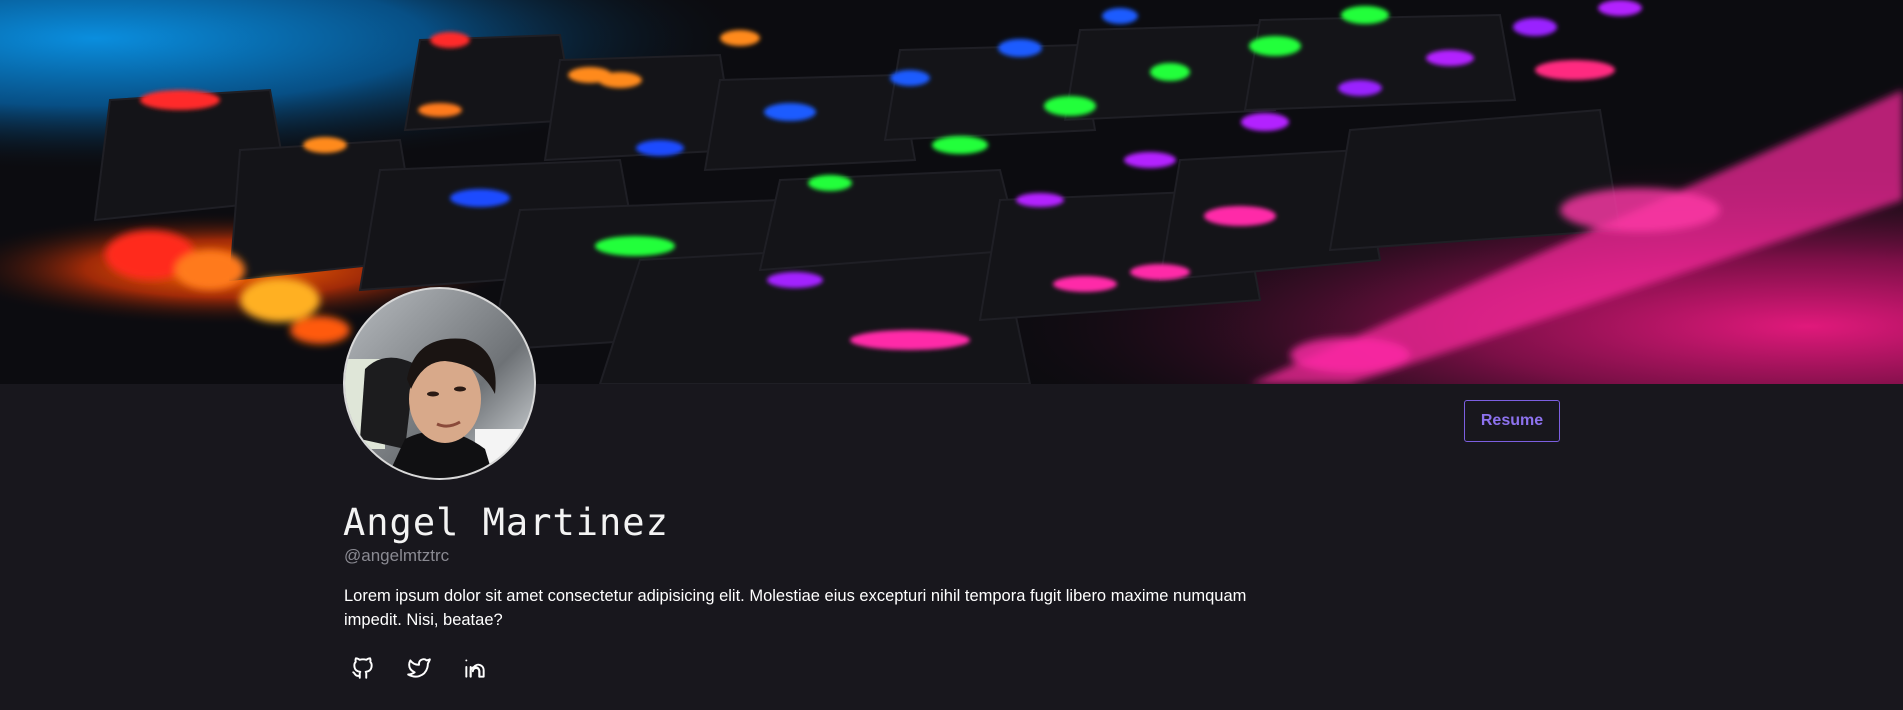 This screenshot has height=710, width=1903. I want to click on twitter-icon, so click(419, 668).